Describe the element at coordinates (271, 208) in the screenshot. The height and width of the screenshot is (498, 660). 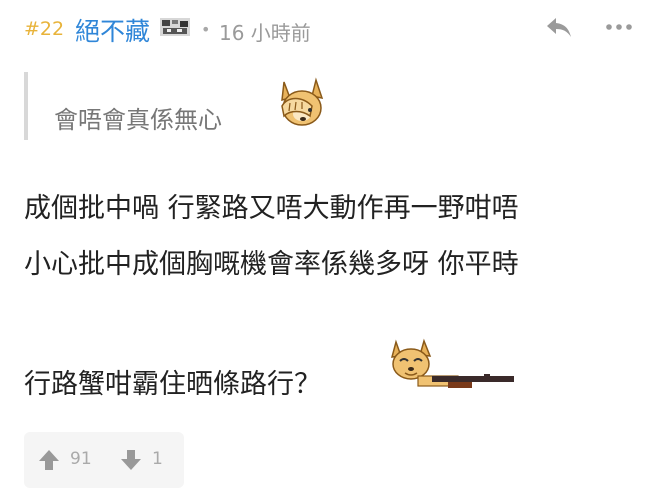
I see `post-text-line: 成個批中喎 行緊路又唔大動作再一野咁唔` at that location.